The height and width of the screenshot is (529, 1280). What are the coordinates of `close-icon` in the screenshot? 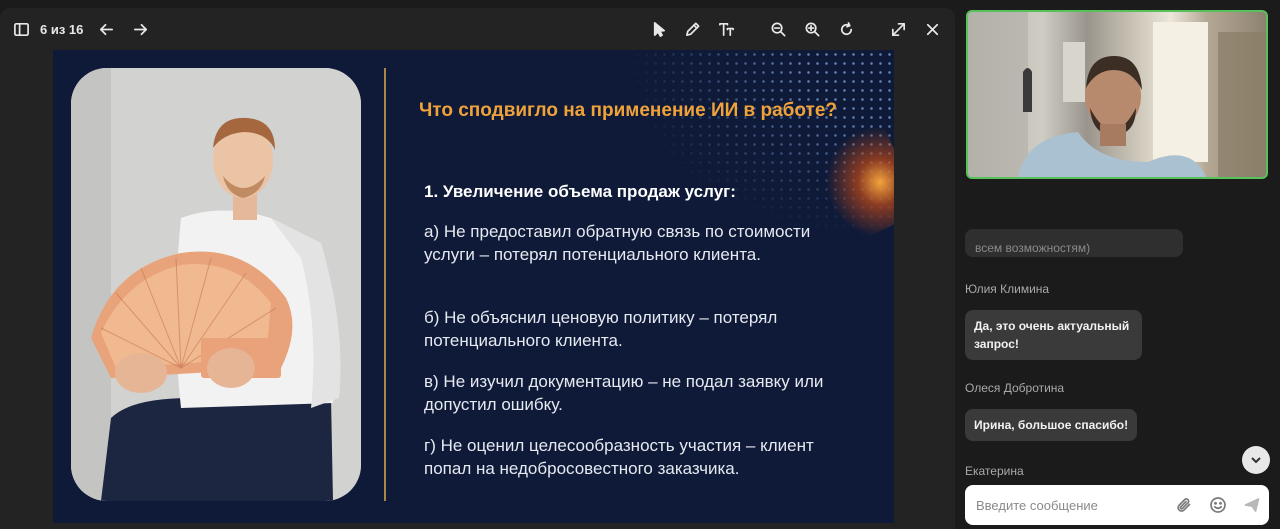 It's located at (932, 29).